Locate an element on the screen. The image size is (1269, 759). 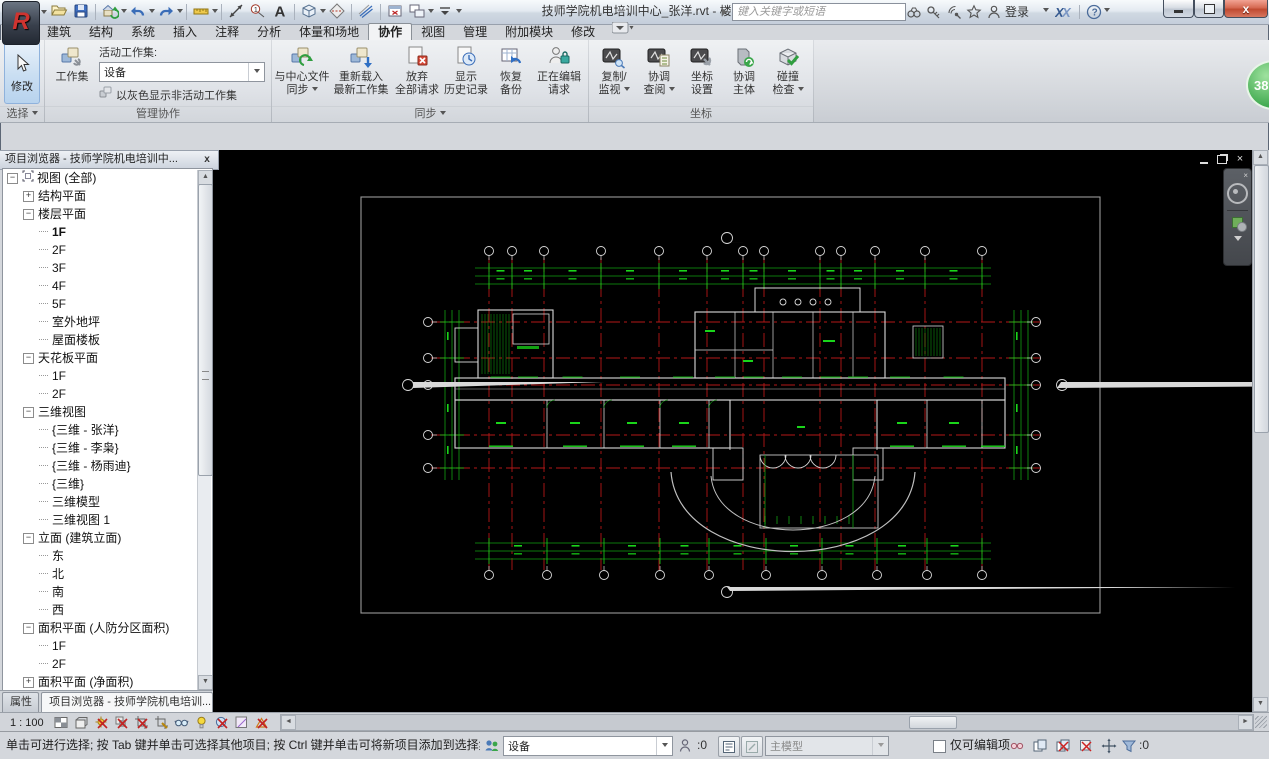
tree-item-面积平面 (净面积): + 面积平面 (净面积) is located at coordinates (107, 682).